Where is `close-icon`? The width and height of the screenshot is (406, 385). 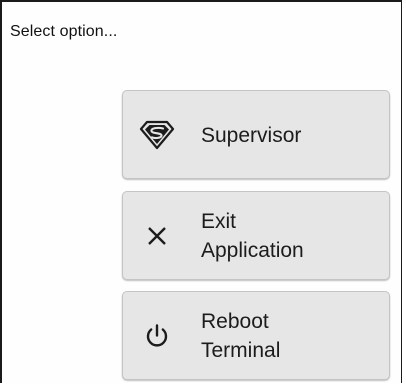
close-icon is located at coordinates (157, 236).